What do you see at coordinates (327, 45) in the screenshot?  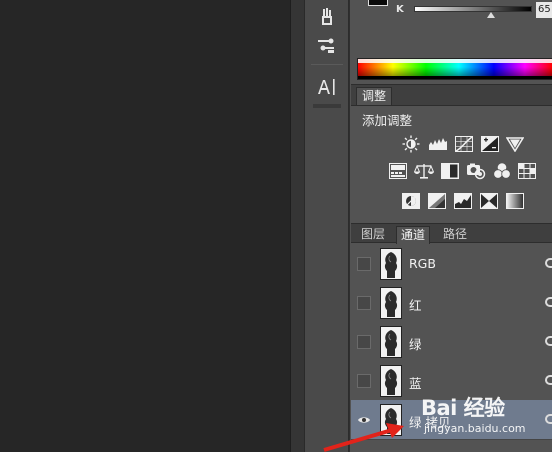 I see `clone-source-icon` at bounding box center [327, 45].